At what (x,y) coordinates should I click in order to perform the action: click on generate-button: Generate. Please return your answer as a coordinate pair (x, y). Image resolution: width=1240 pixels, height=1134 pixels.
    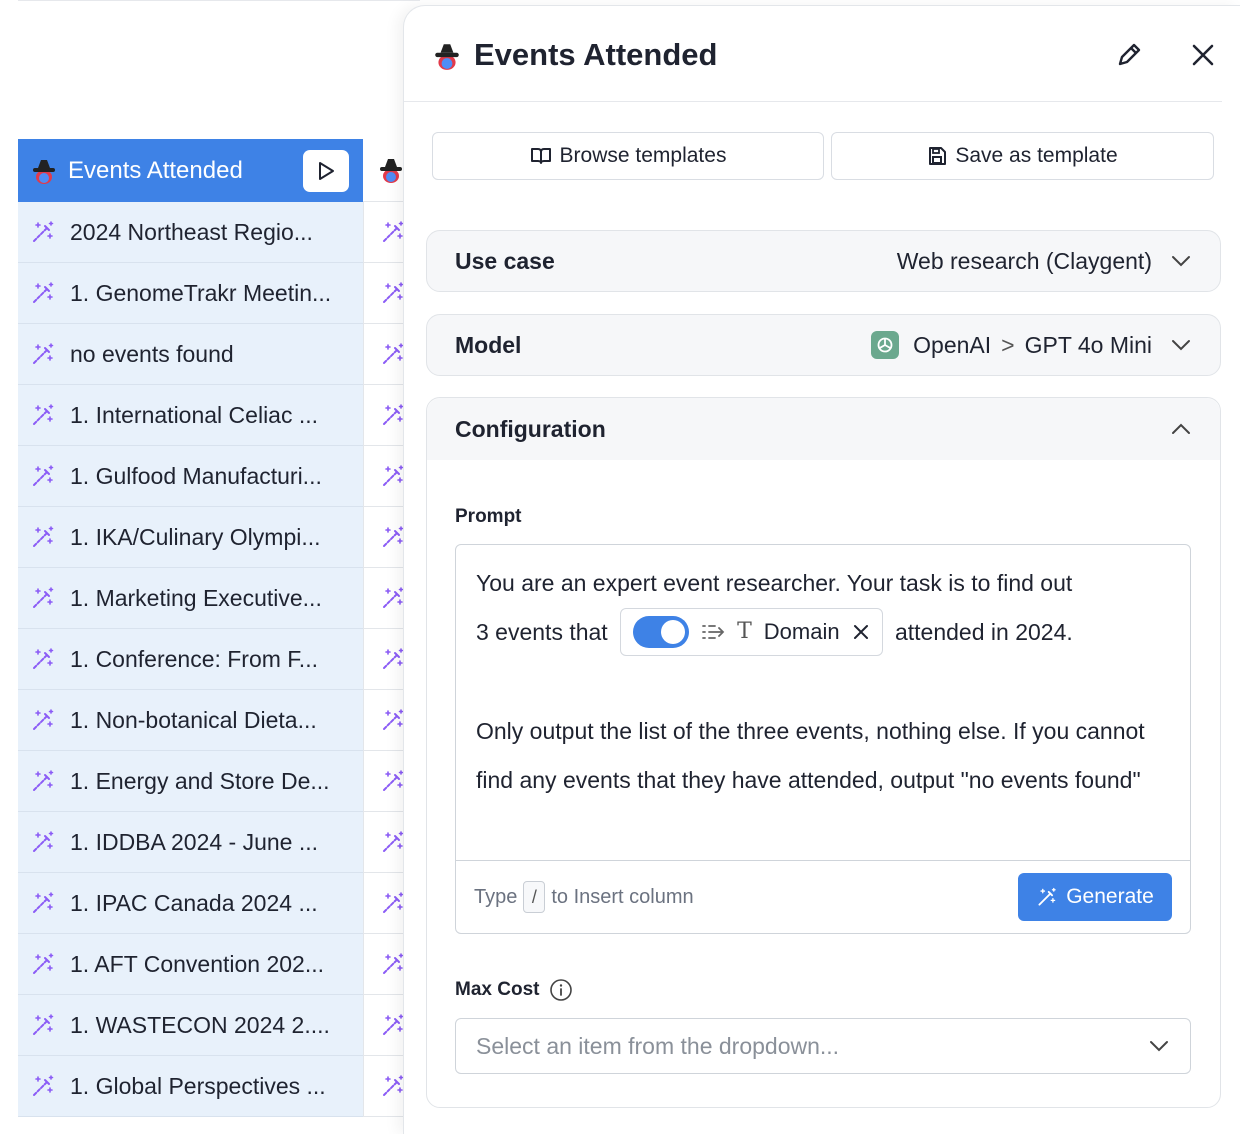
    Looking at the image, I should click on (1095, 897).